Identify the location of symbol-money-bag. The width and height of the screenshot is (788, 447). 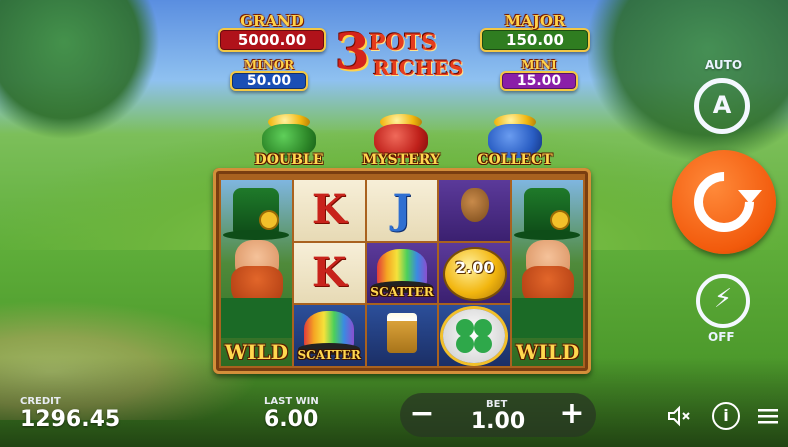
(475, 210).